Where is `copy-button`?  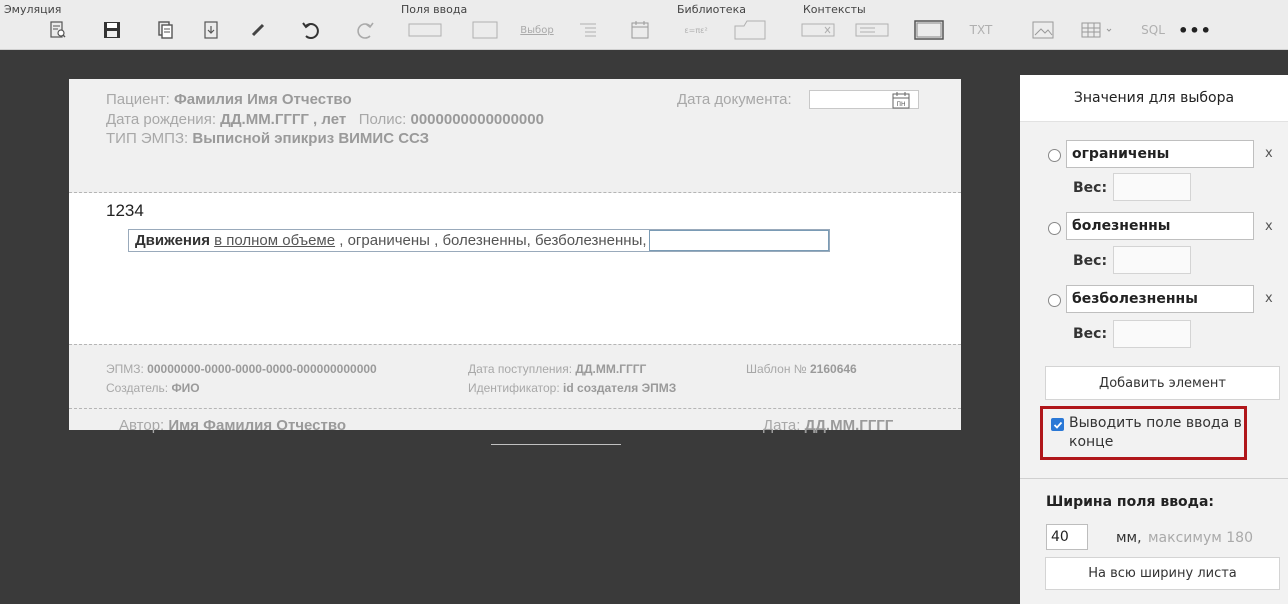
copy-button is located at coordinates (166, 30).